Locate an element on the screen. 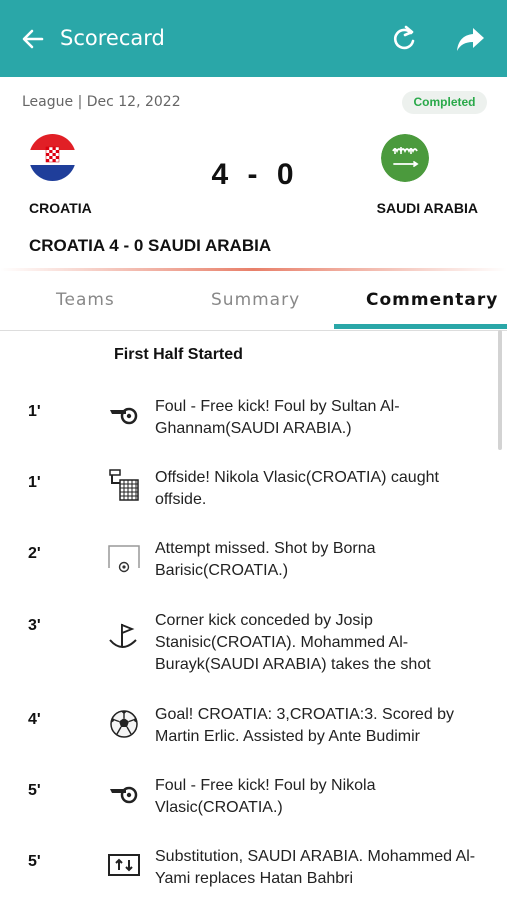  tab-summary: Summary is located at coordinates (255, 300).